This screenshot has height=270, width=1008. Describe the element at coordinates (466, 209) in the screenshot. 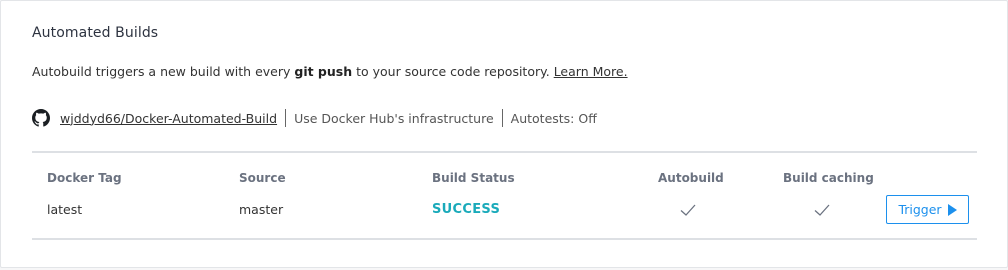

I see `status-badge: SUCCESS` at that location.